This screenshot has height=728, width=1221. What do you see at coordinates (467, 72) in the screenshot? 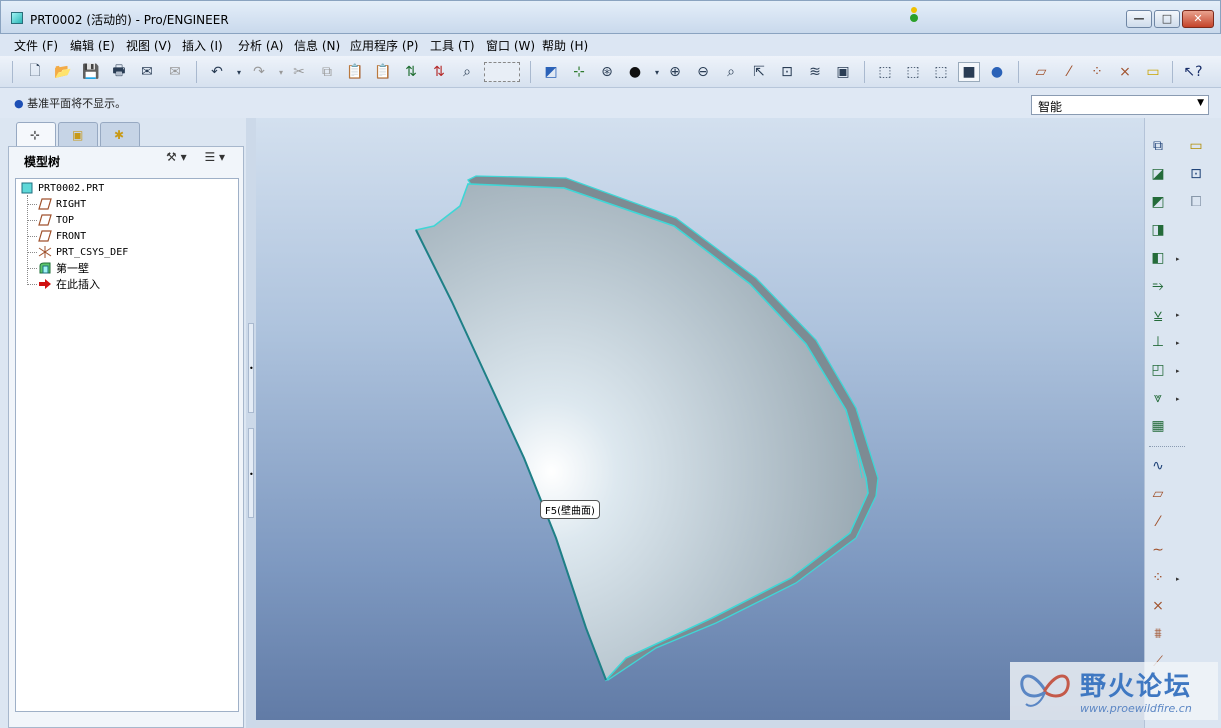
I see `find-icon: ⌕` at bounding box center [467, 72].